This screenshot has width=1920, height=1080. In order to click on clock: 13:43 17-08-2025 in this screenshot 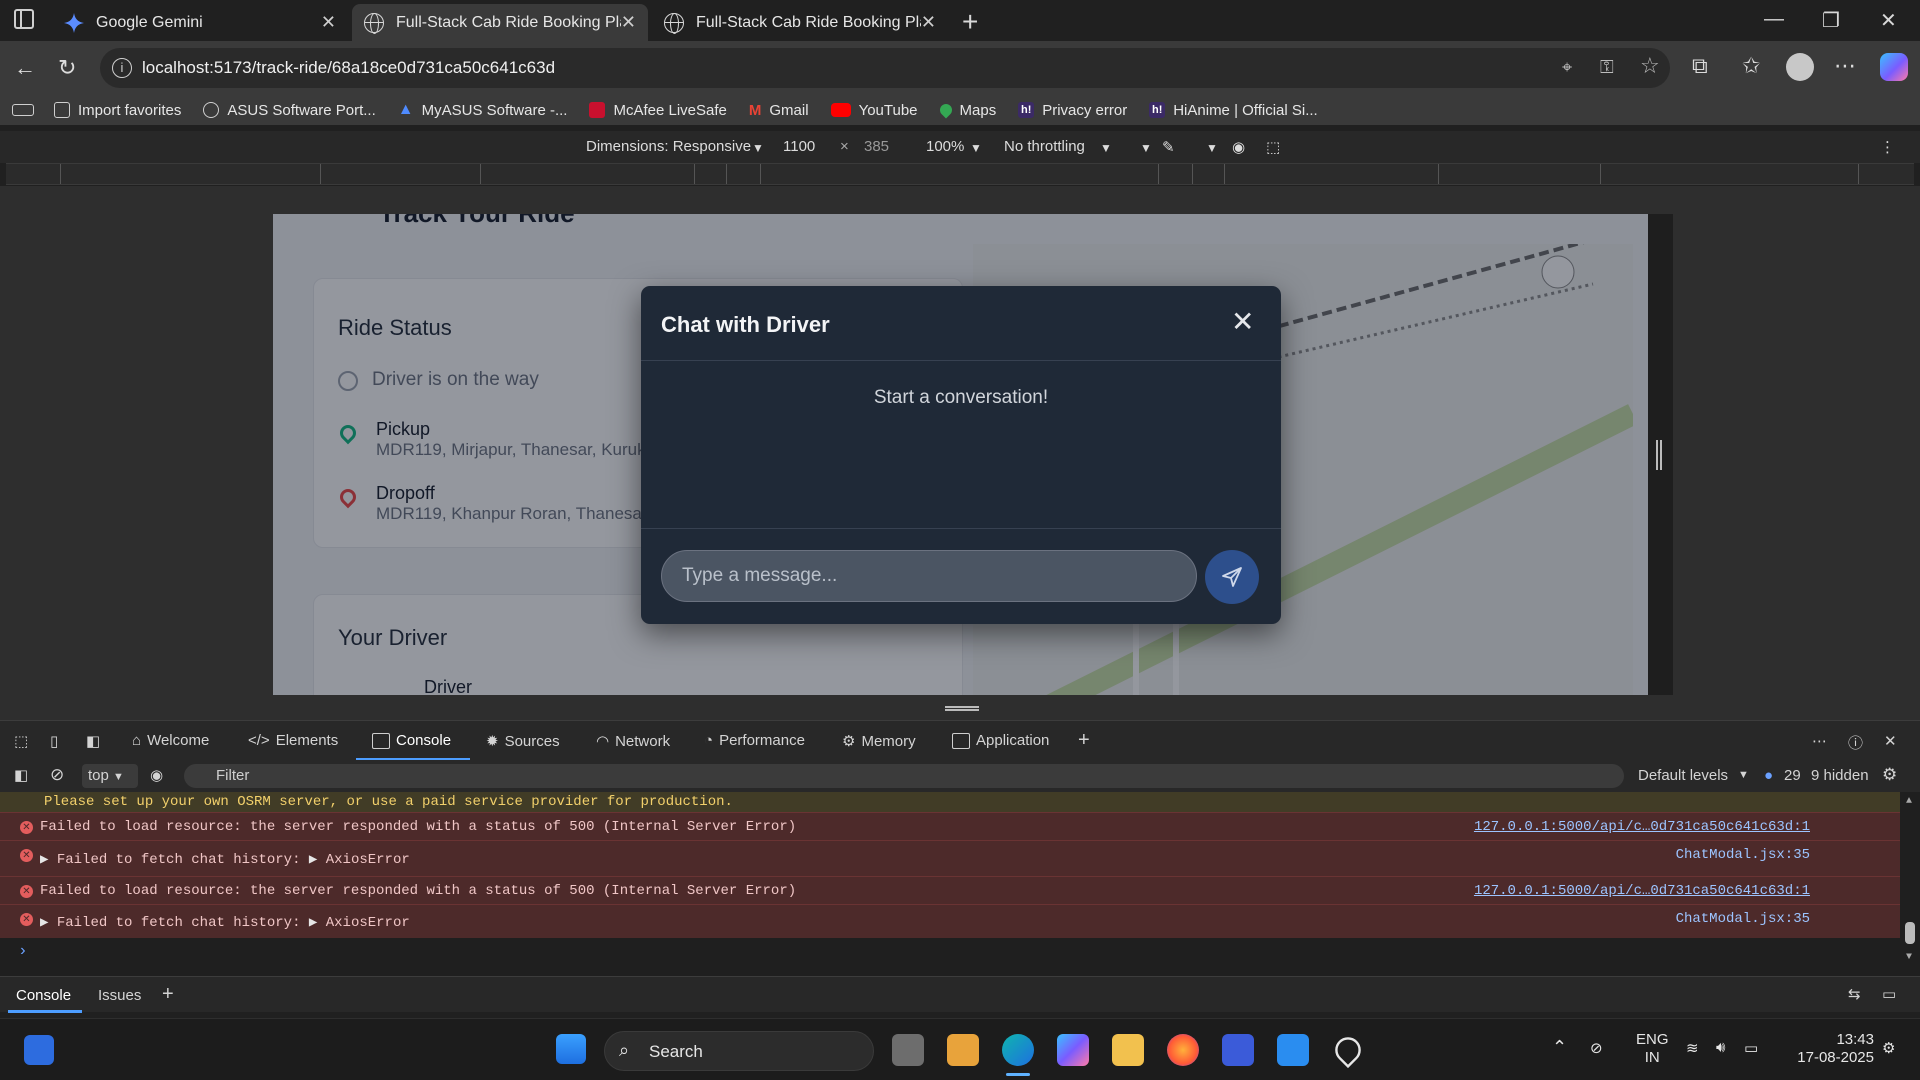, I will do `click(1830, 1049)`.